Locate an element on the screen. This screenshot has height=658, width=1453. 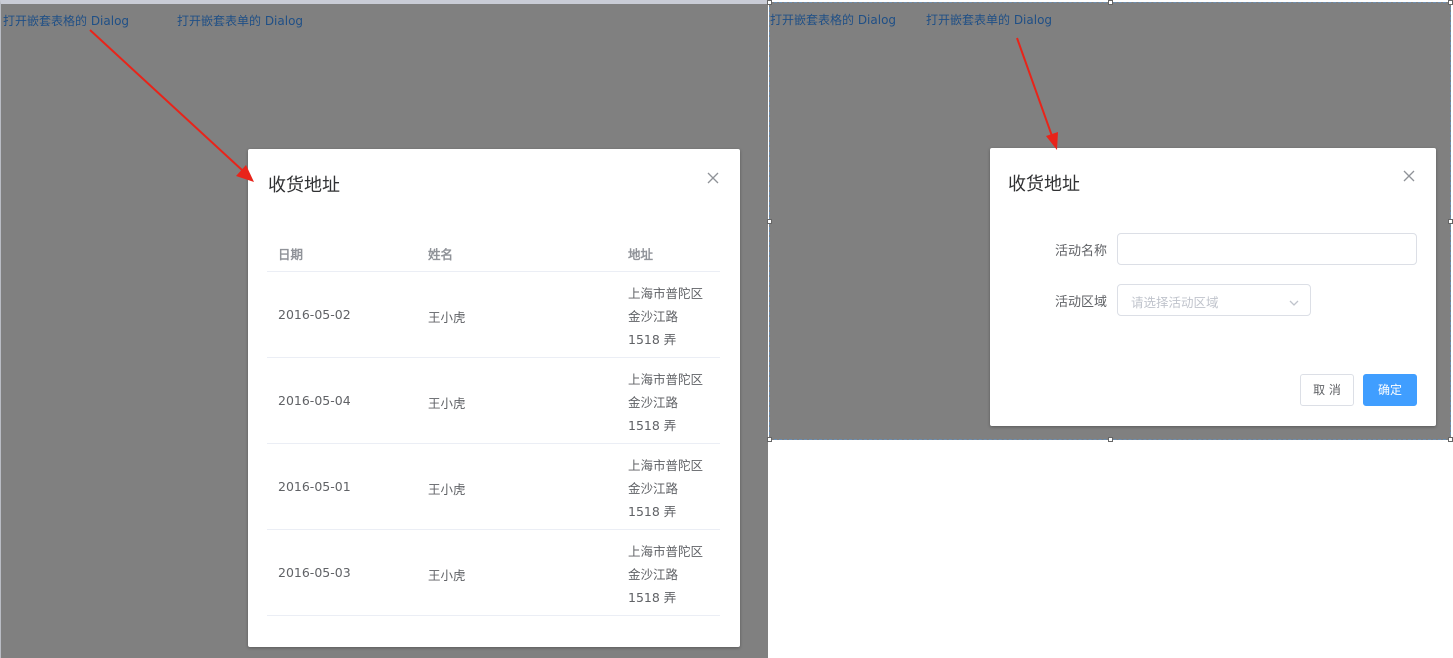
column-header-name: 姓名 is located at coordinates (441, 254).